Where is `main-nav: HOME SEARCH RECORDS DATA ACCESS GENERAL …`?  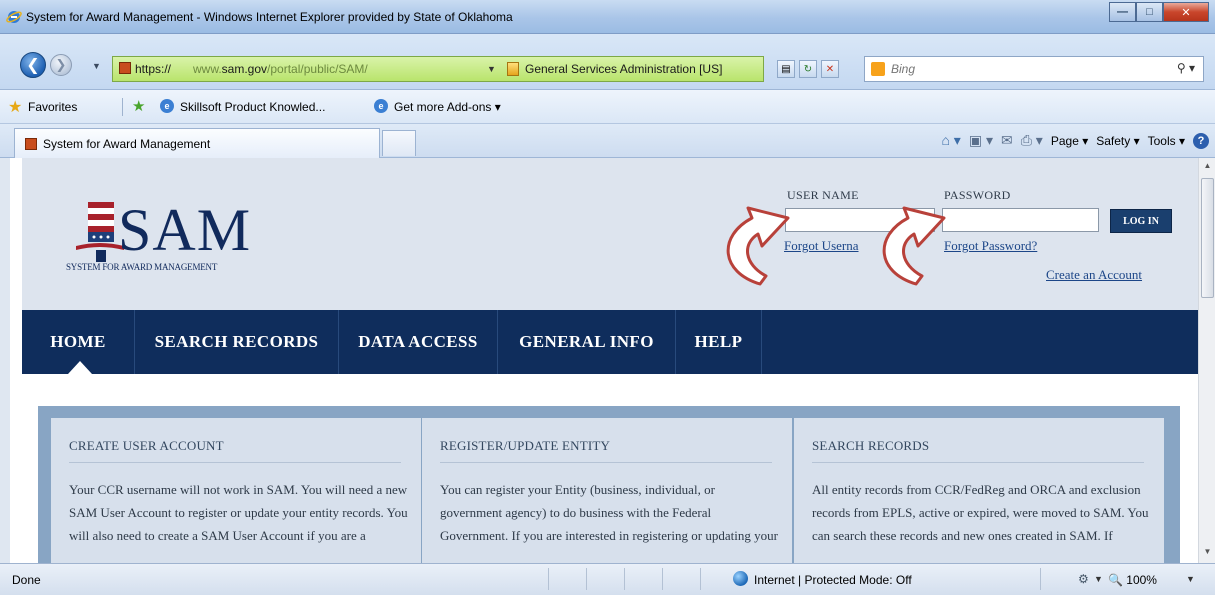 main-nav: HOME SEARCH RECORDS DATA ACCESS GENERAL … is located at coordinates (610, 342).